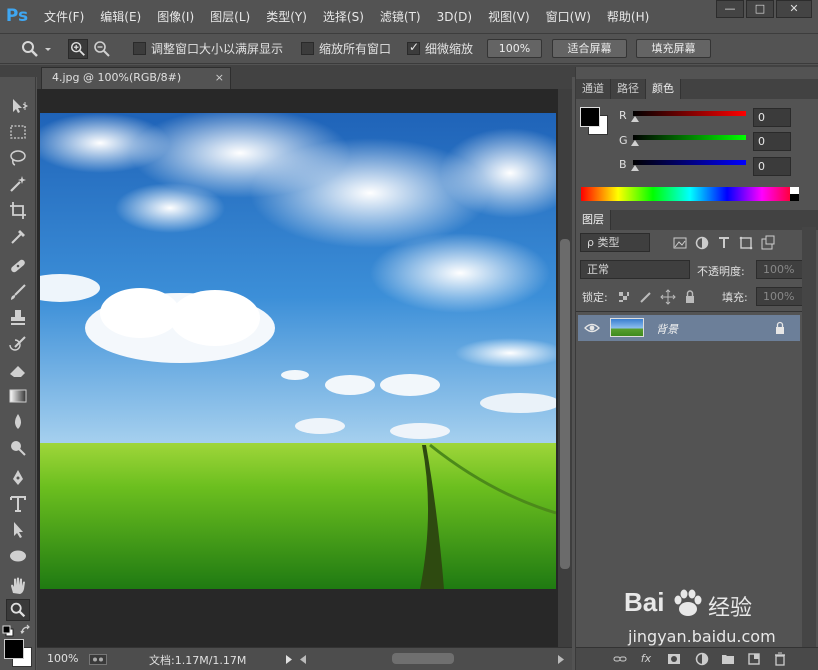 The height and width of the screenshot is (670, 818). What do you see at coordinates (780, 659) in the screenshot?
I see `trash-icon` at bounding box center [780, 659].